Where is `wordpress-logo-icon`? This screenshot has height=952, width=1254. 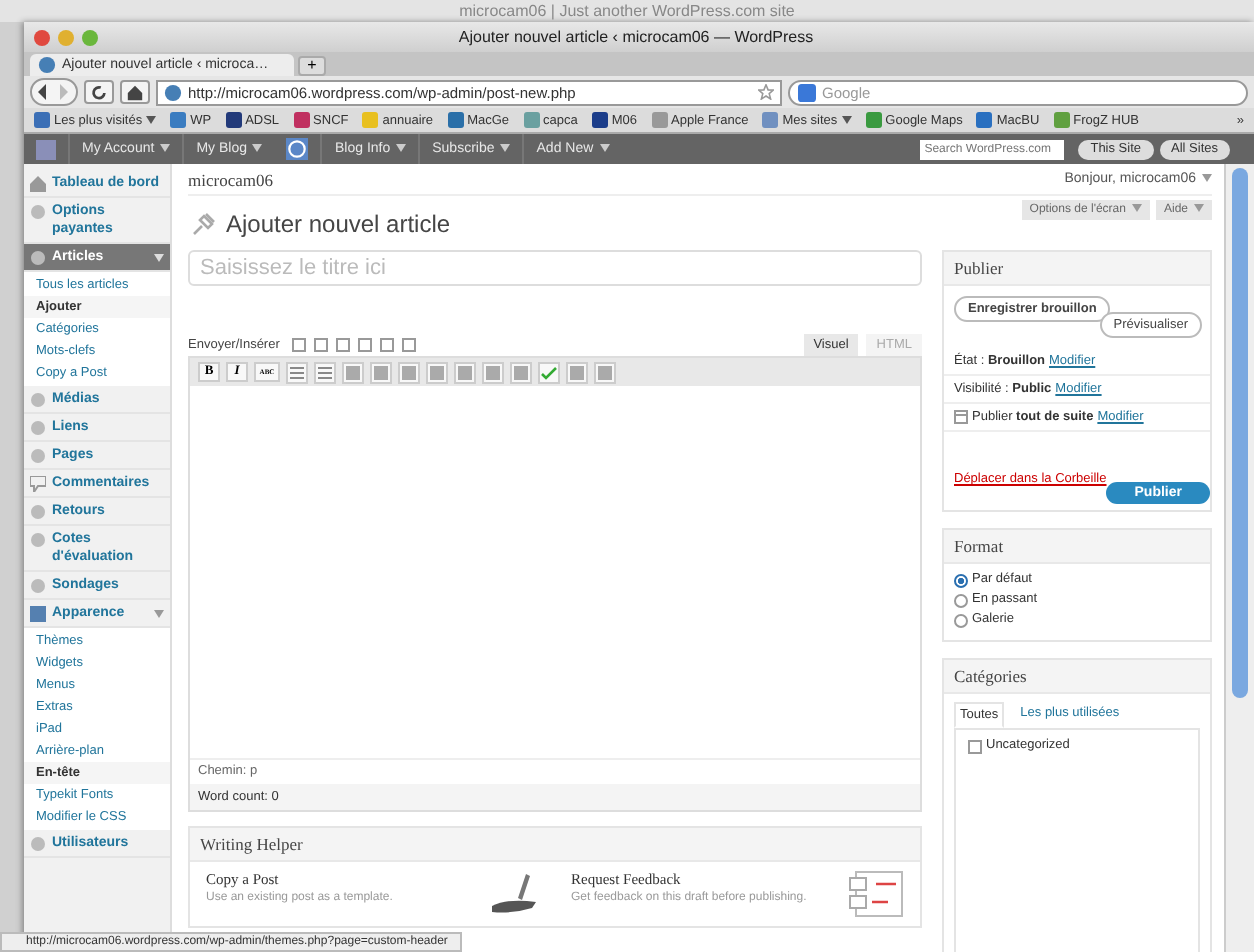
wordpress-logo-icon is located at coordinates (297, 149).